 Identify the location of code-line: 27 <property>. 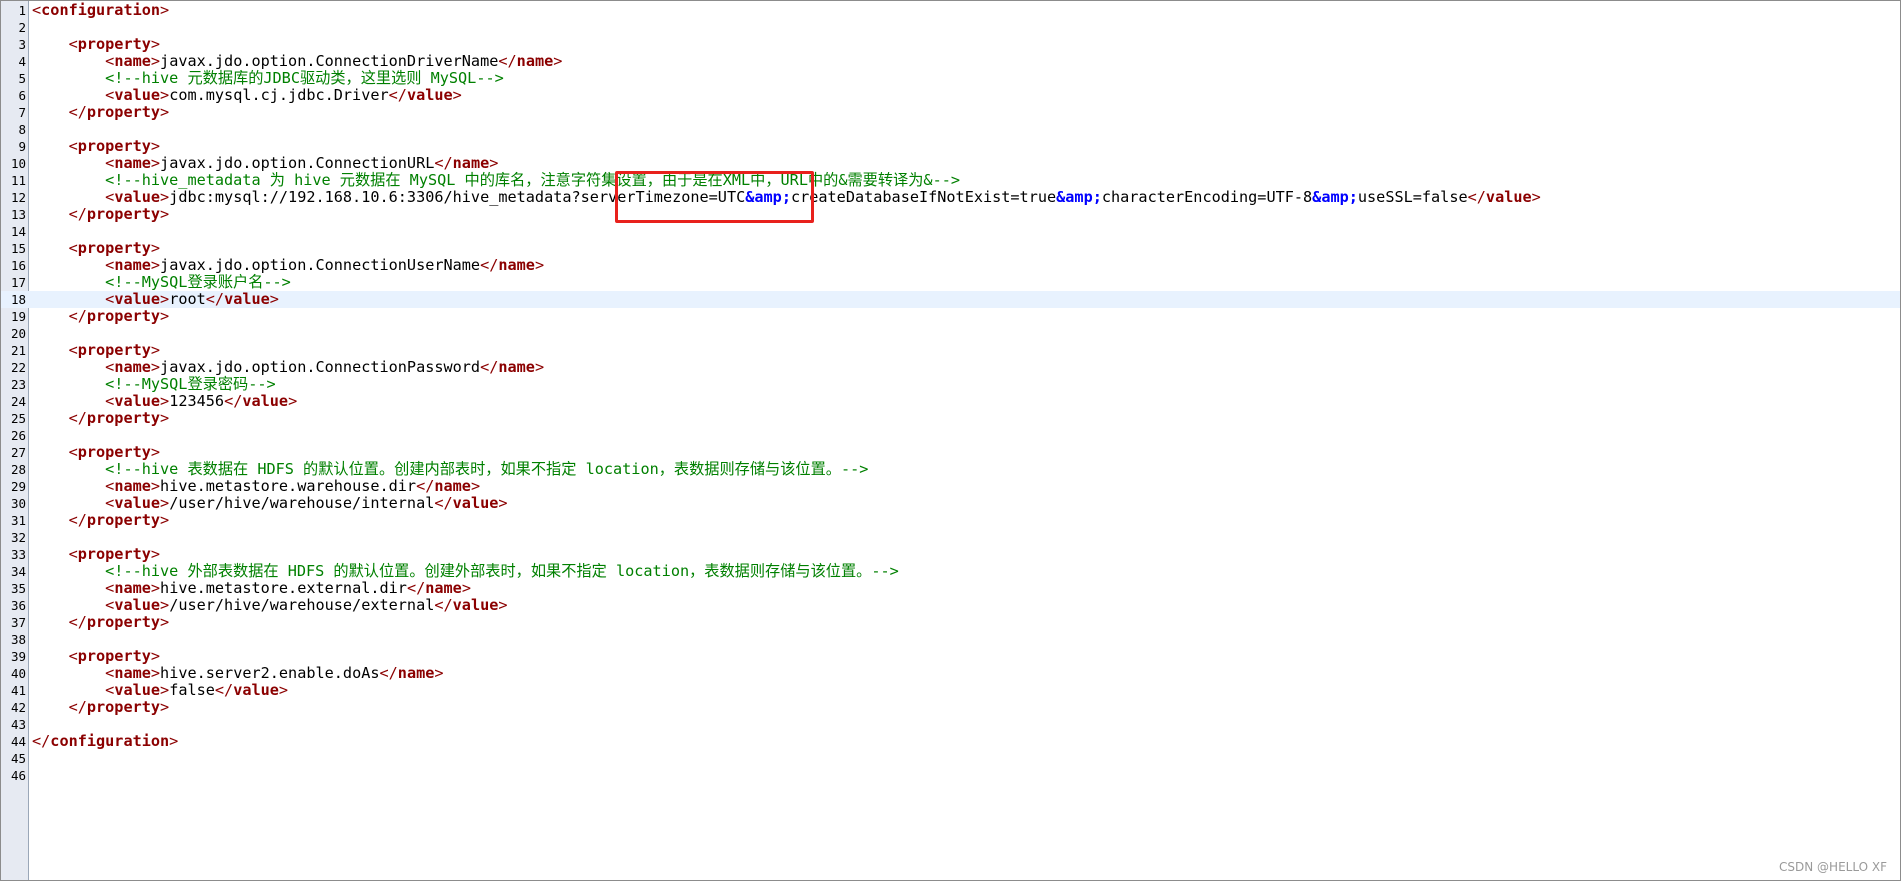
(950, 452).